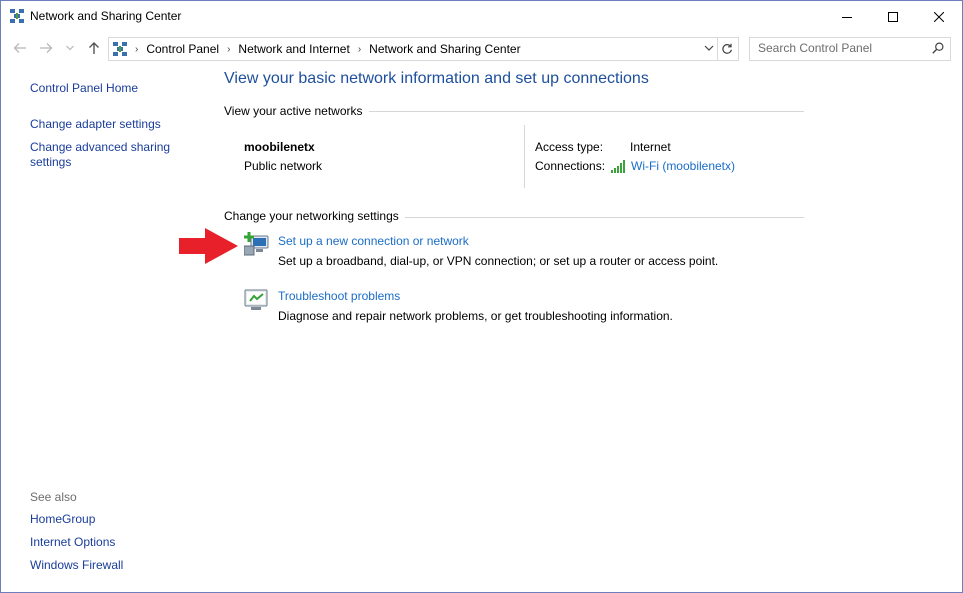 The image size is (963, 593). Describe the element at coordinates (524, 156) in the screenshot. I see `vertical-divider` at that location.